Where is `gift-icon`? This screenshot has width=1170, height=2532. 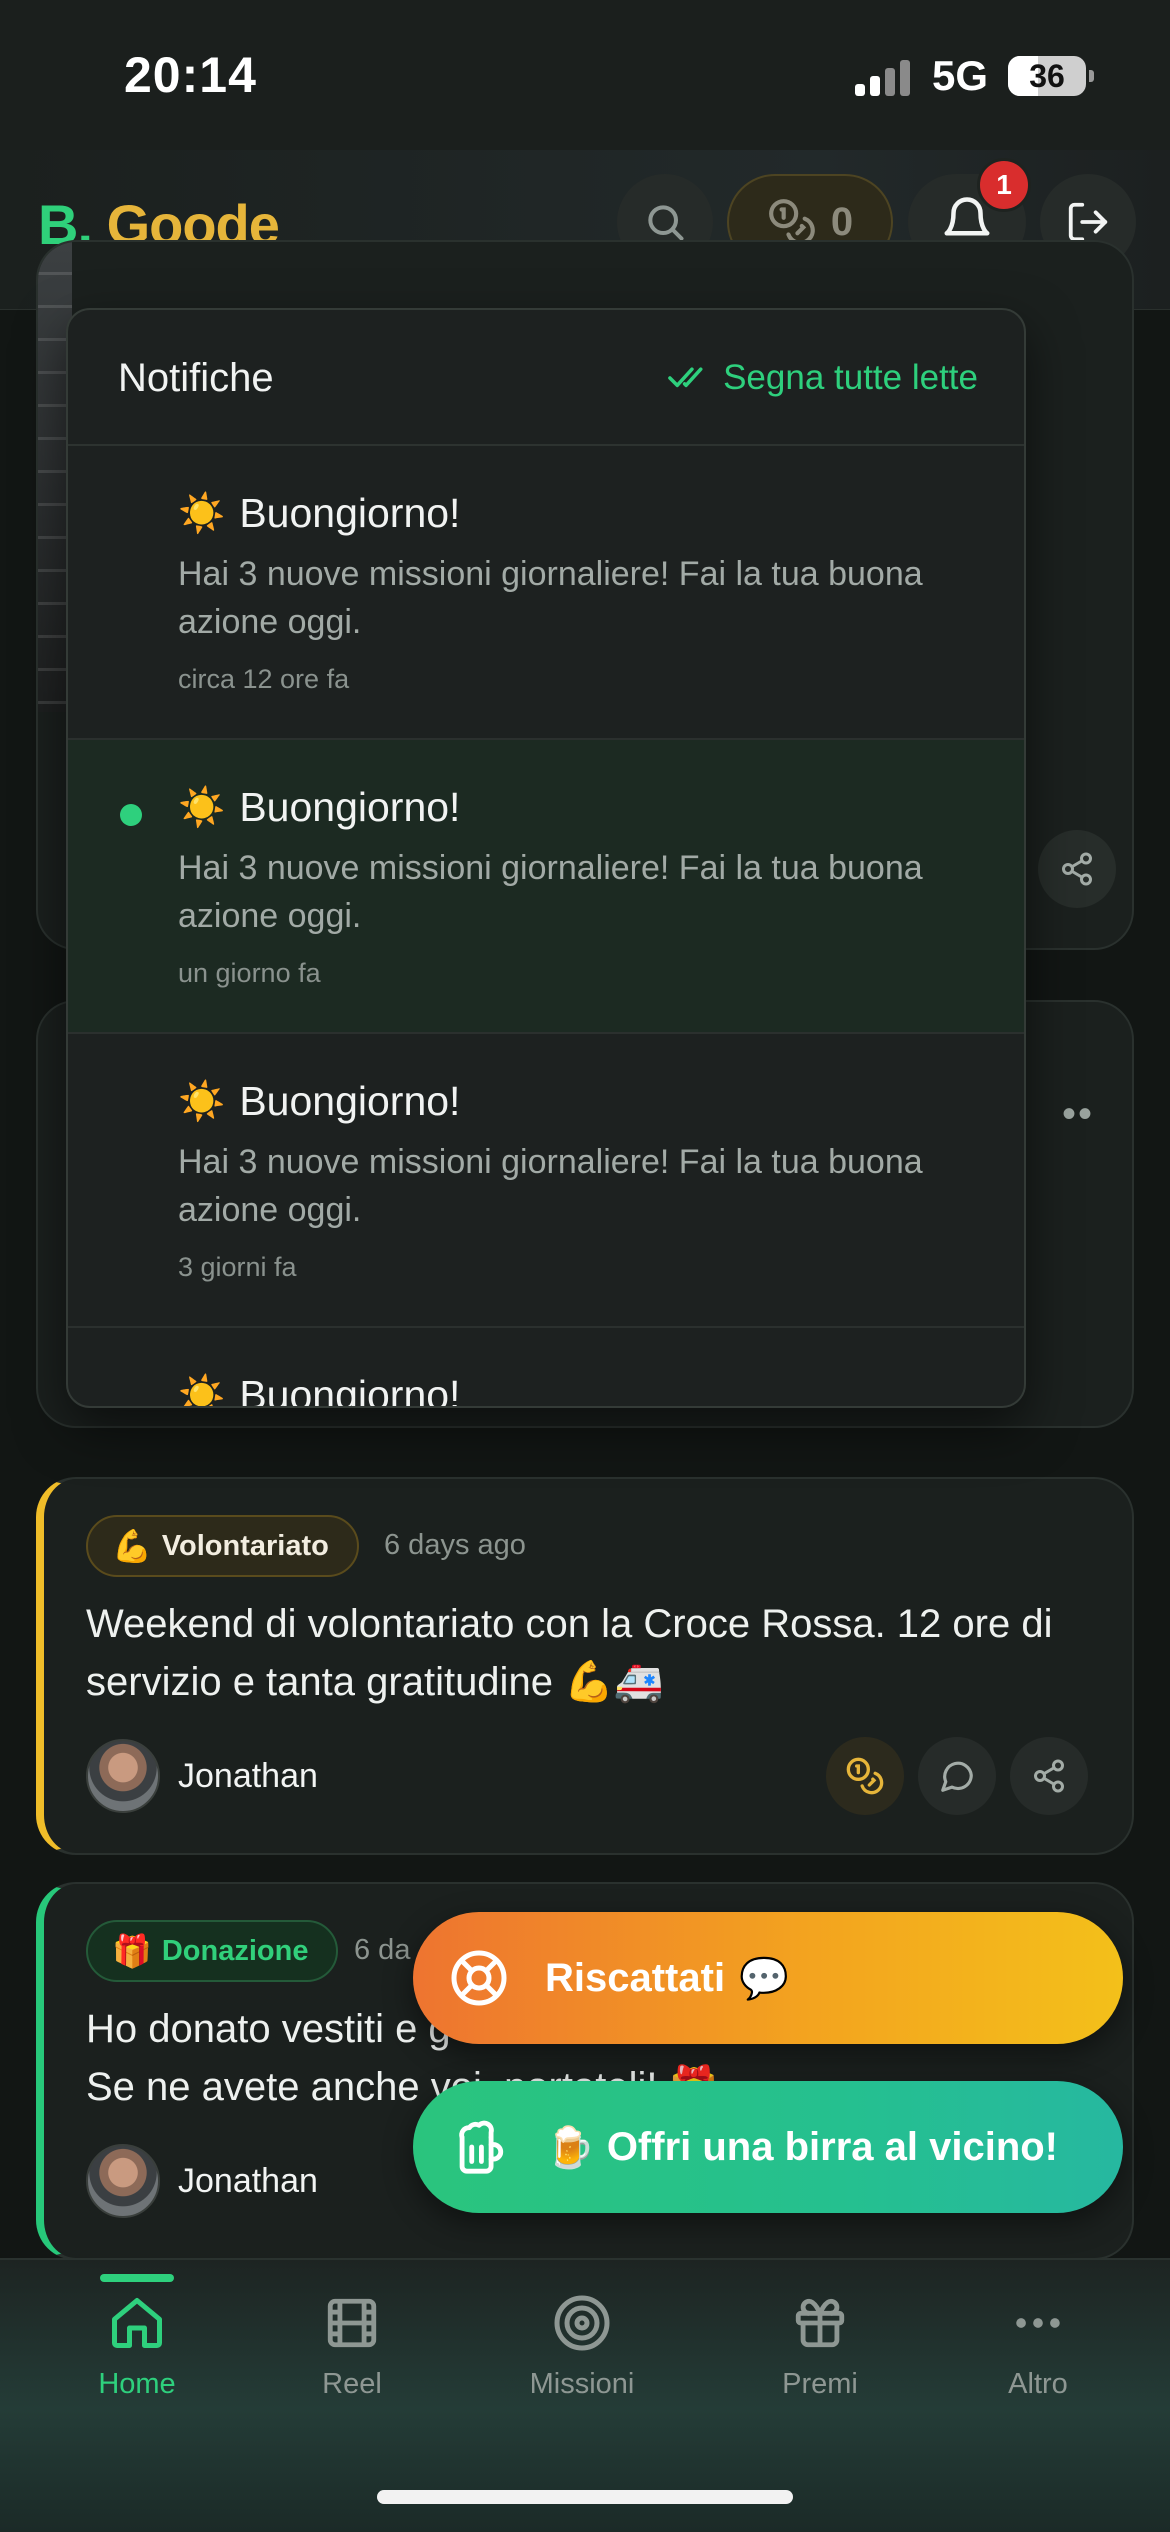 gift-icon is located at coordinates (820, 2323).